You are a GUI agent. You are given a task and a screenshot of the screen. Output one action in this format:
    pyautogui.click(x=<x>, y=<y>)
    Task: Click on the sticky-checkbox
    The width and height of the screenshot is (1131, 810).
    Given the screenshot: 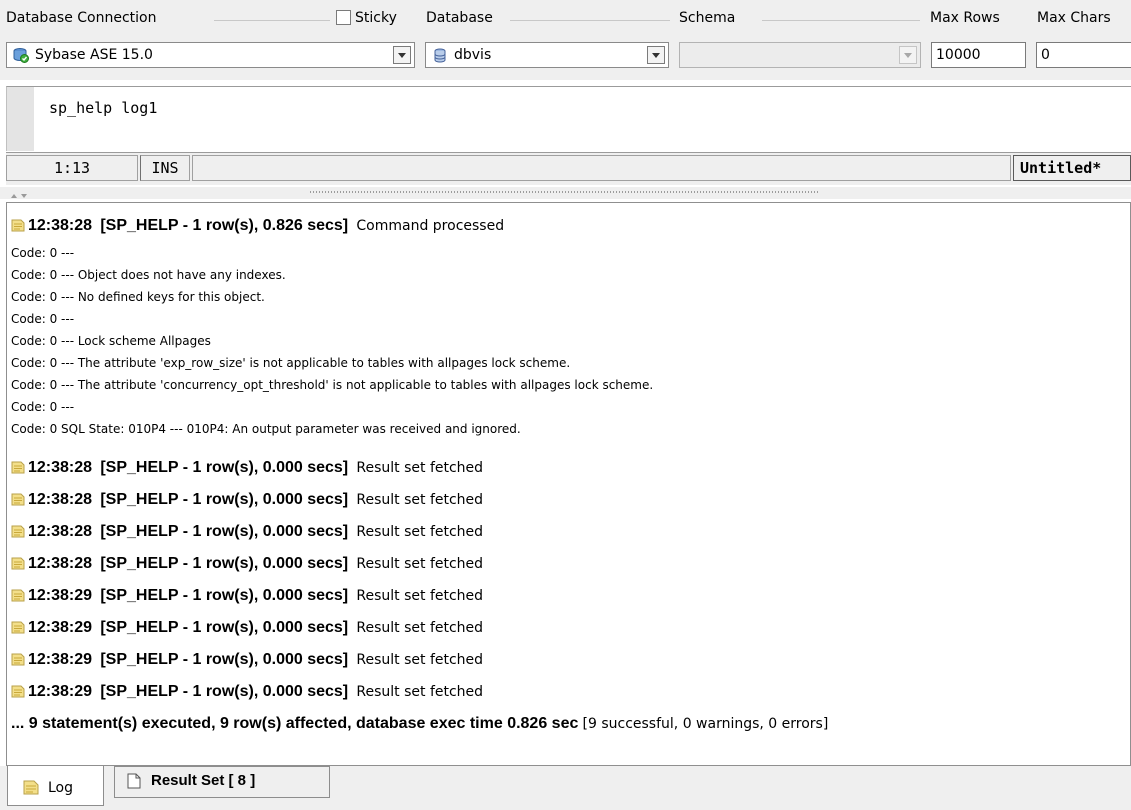 What is the action you would take?
    pyautogui.click(x=343, y=17)
    